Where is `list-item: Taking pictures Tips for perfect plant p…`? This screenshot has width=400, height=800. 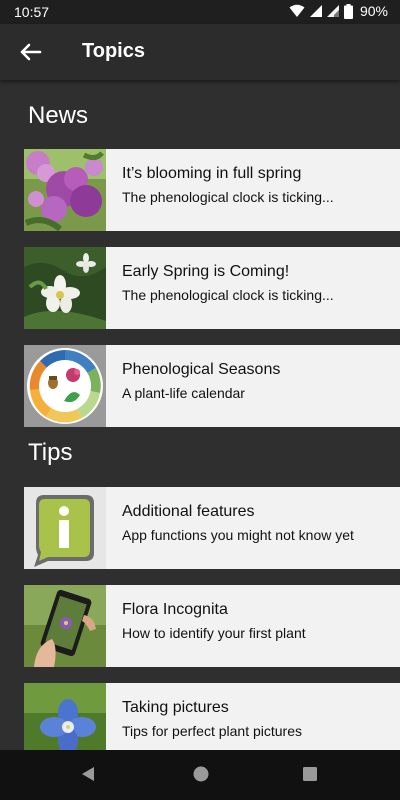
list-item: Taking pictures Tips for perfect plant p… is located at coordinates (212, 716).